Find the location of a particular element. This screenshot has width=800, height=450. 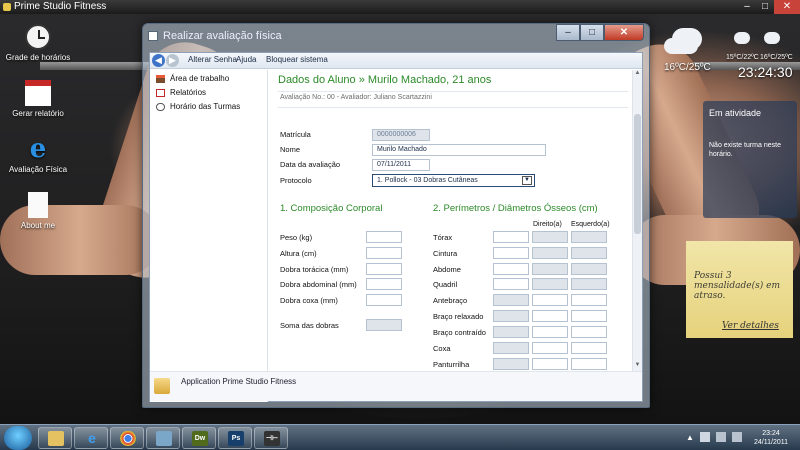

weather-gadget: 16ºC/25ºC 15ºC/22ºC 16ºC/25ºC 23:24:30 is located at coordinates (727, 65).